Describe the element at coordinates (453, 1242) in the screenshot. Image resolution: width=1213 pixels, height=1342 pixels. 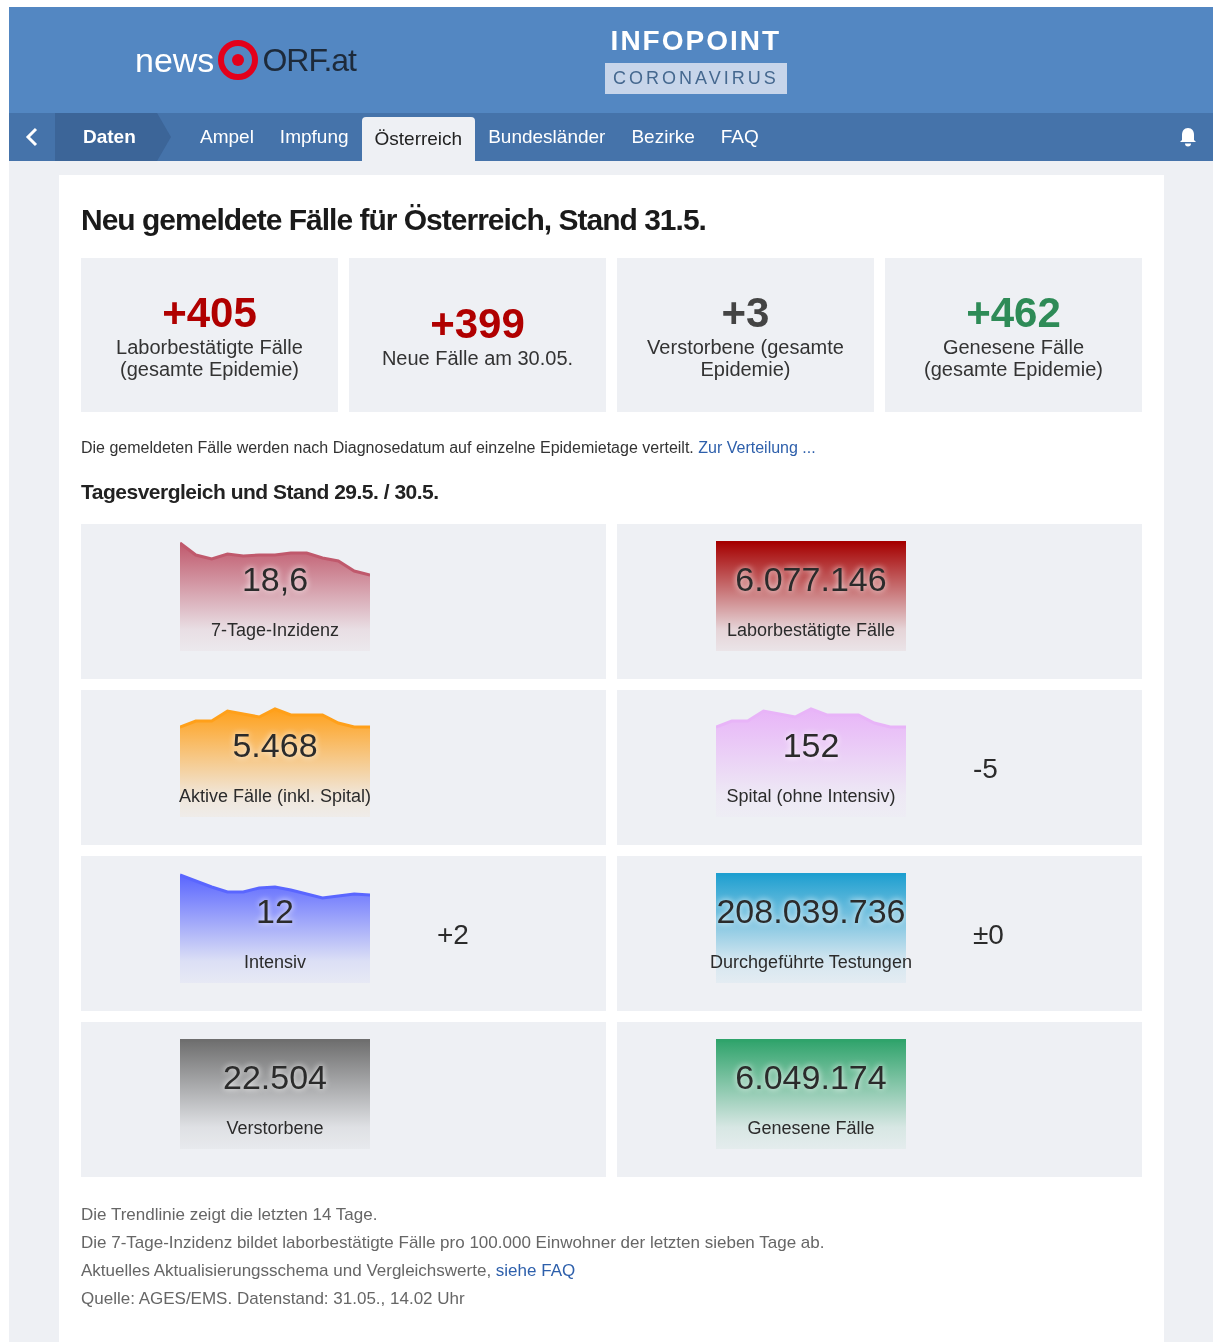
I see `footnote-text: Die 7-Tage-Inzidenz bildet laborbestätigte Fälle pro 100.000 Einwohner der letzten sieben Tage ab.` at that location.